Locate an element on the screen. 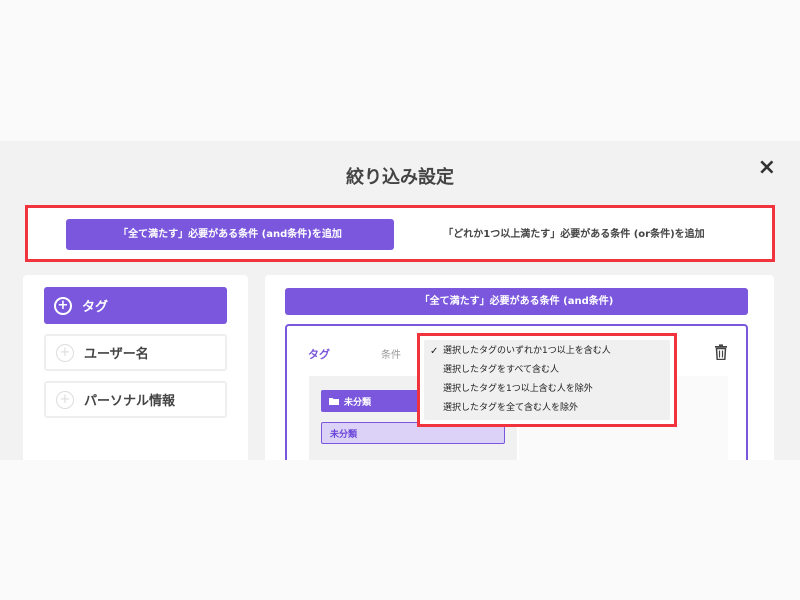 The image size is (800, 600). sidebar-item-label: ユーザー名 is located at coordinates (116, 354).